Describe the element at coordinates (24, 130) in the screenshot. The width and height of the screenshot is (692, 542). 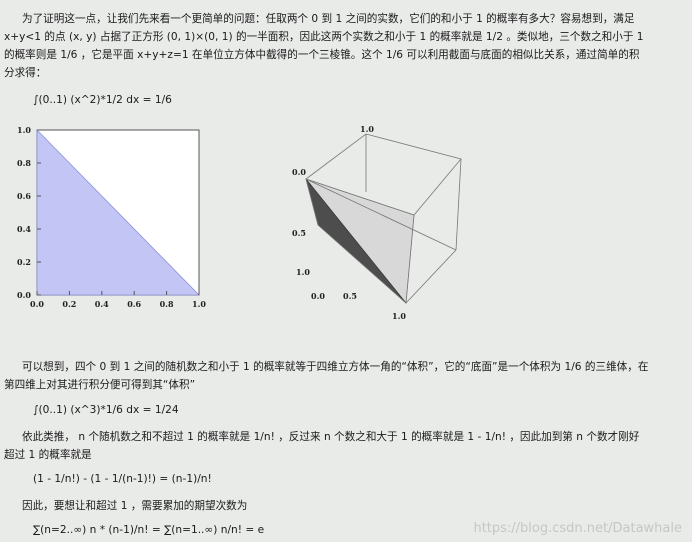
I see `y-tick-label: 1.0` at that location.